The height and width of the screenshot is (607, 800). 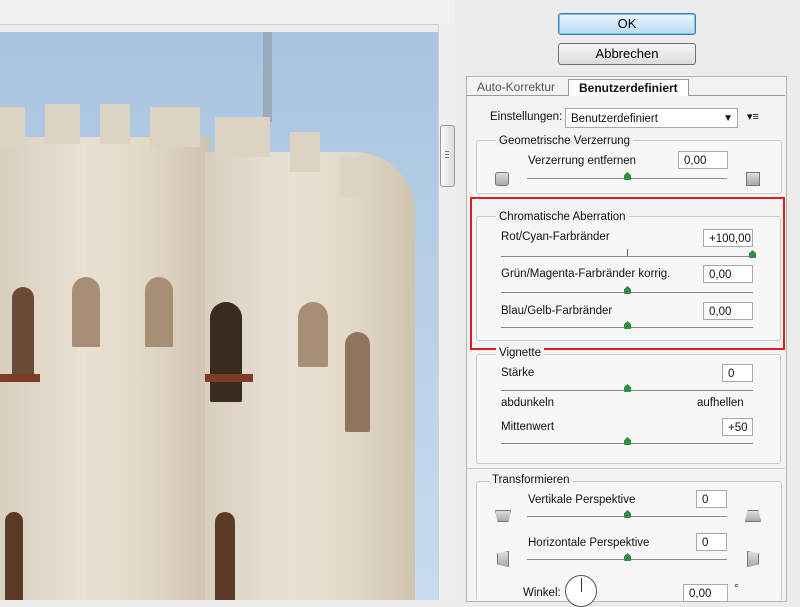 What do you see at coordinates (528, 403) in the screenshot?
I see `darken-label: abdunkeln` at bounding box center [528, 403].